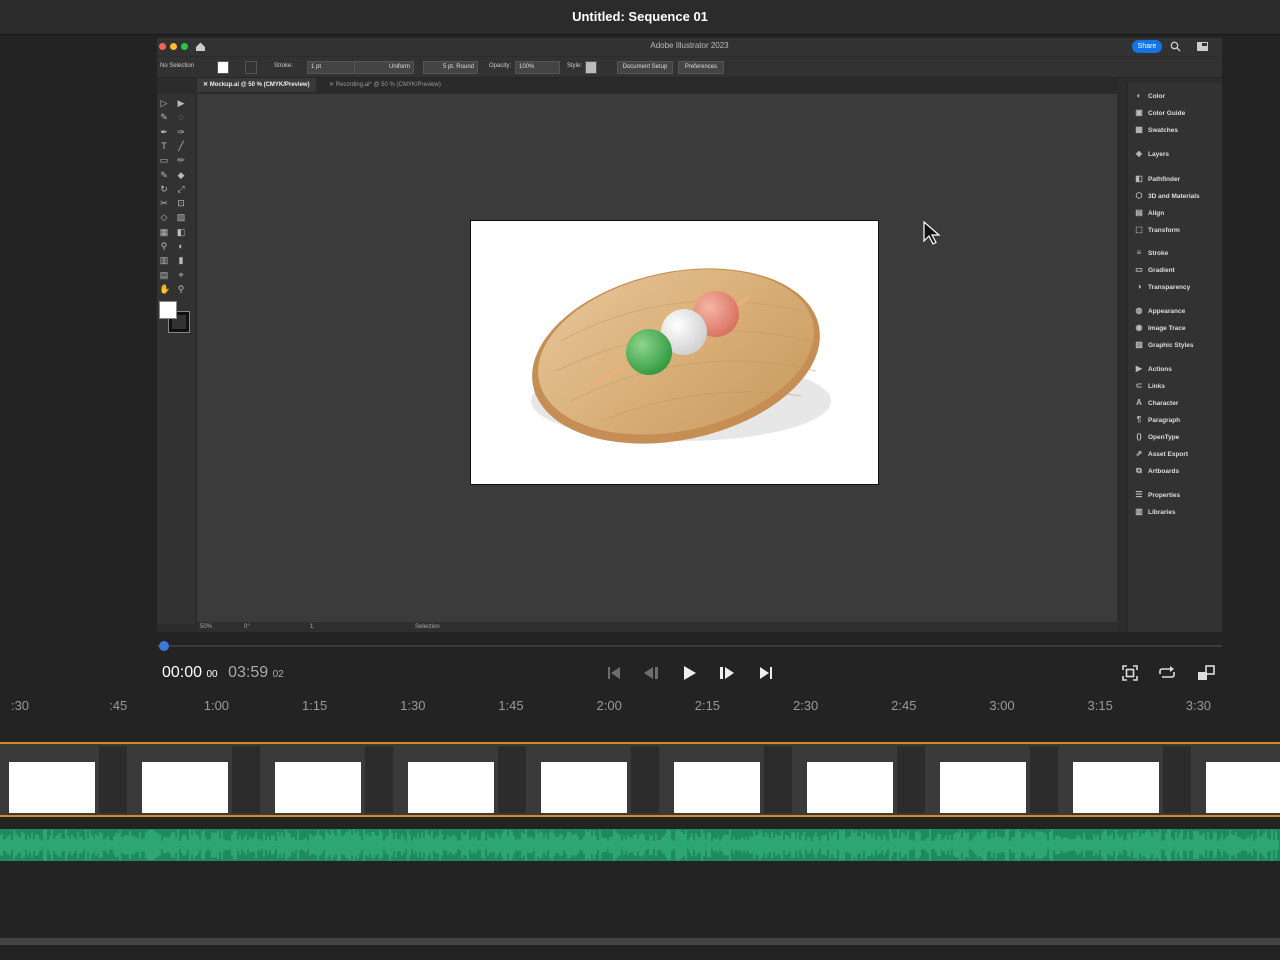 This screenshot has width=1280, height=960. Describe the element at coordinates (614, 673) in the screenshot. I see `go-to-start-button` at that location.